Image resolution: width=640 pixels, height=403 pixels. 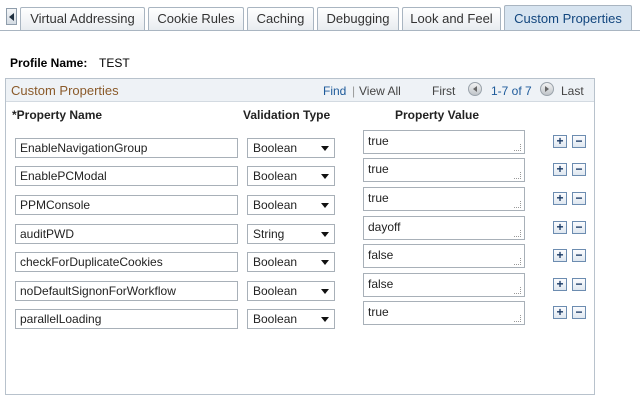 What do you see at coordinates (114, 63) in the screenshot?
I see `profile-name-value: TEST` at bounding box center [114, 63].